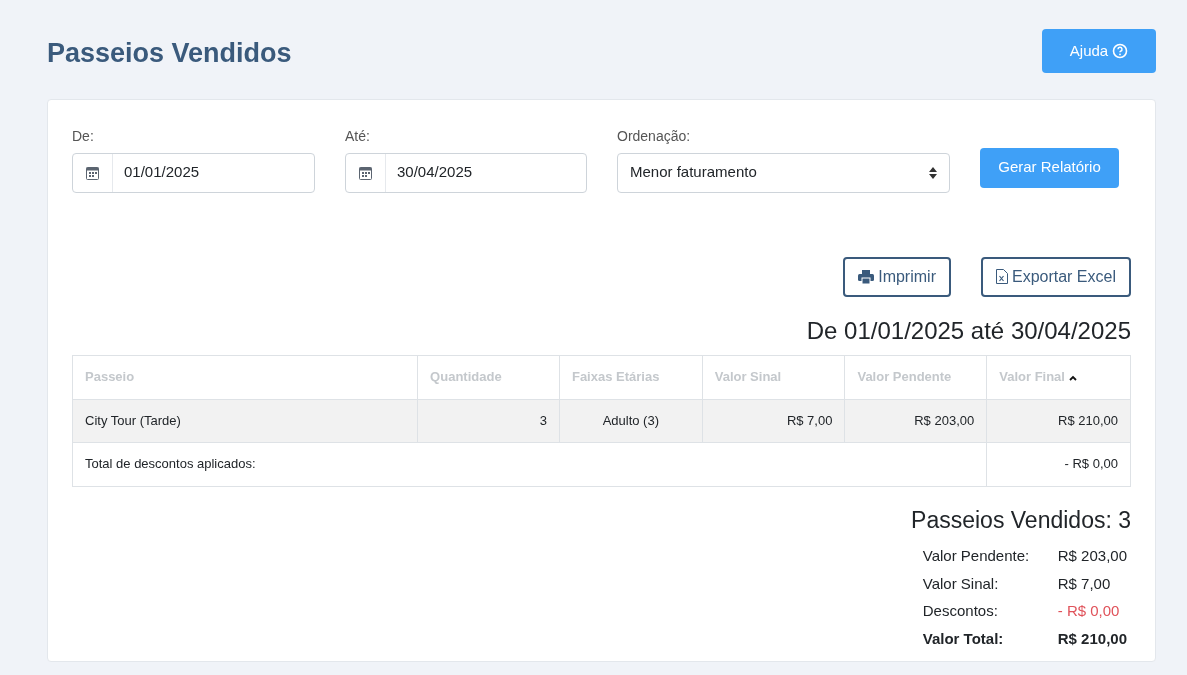  What do you see at coordinates (83, 136) in the screenshot?
I see `field-label: De:` at bounding box center [83, 136].